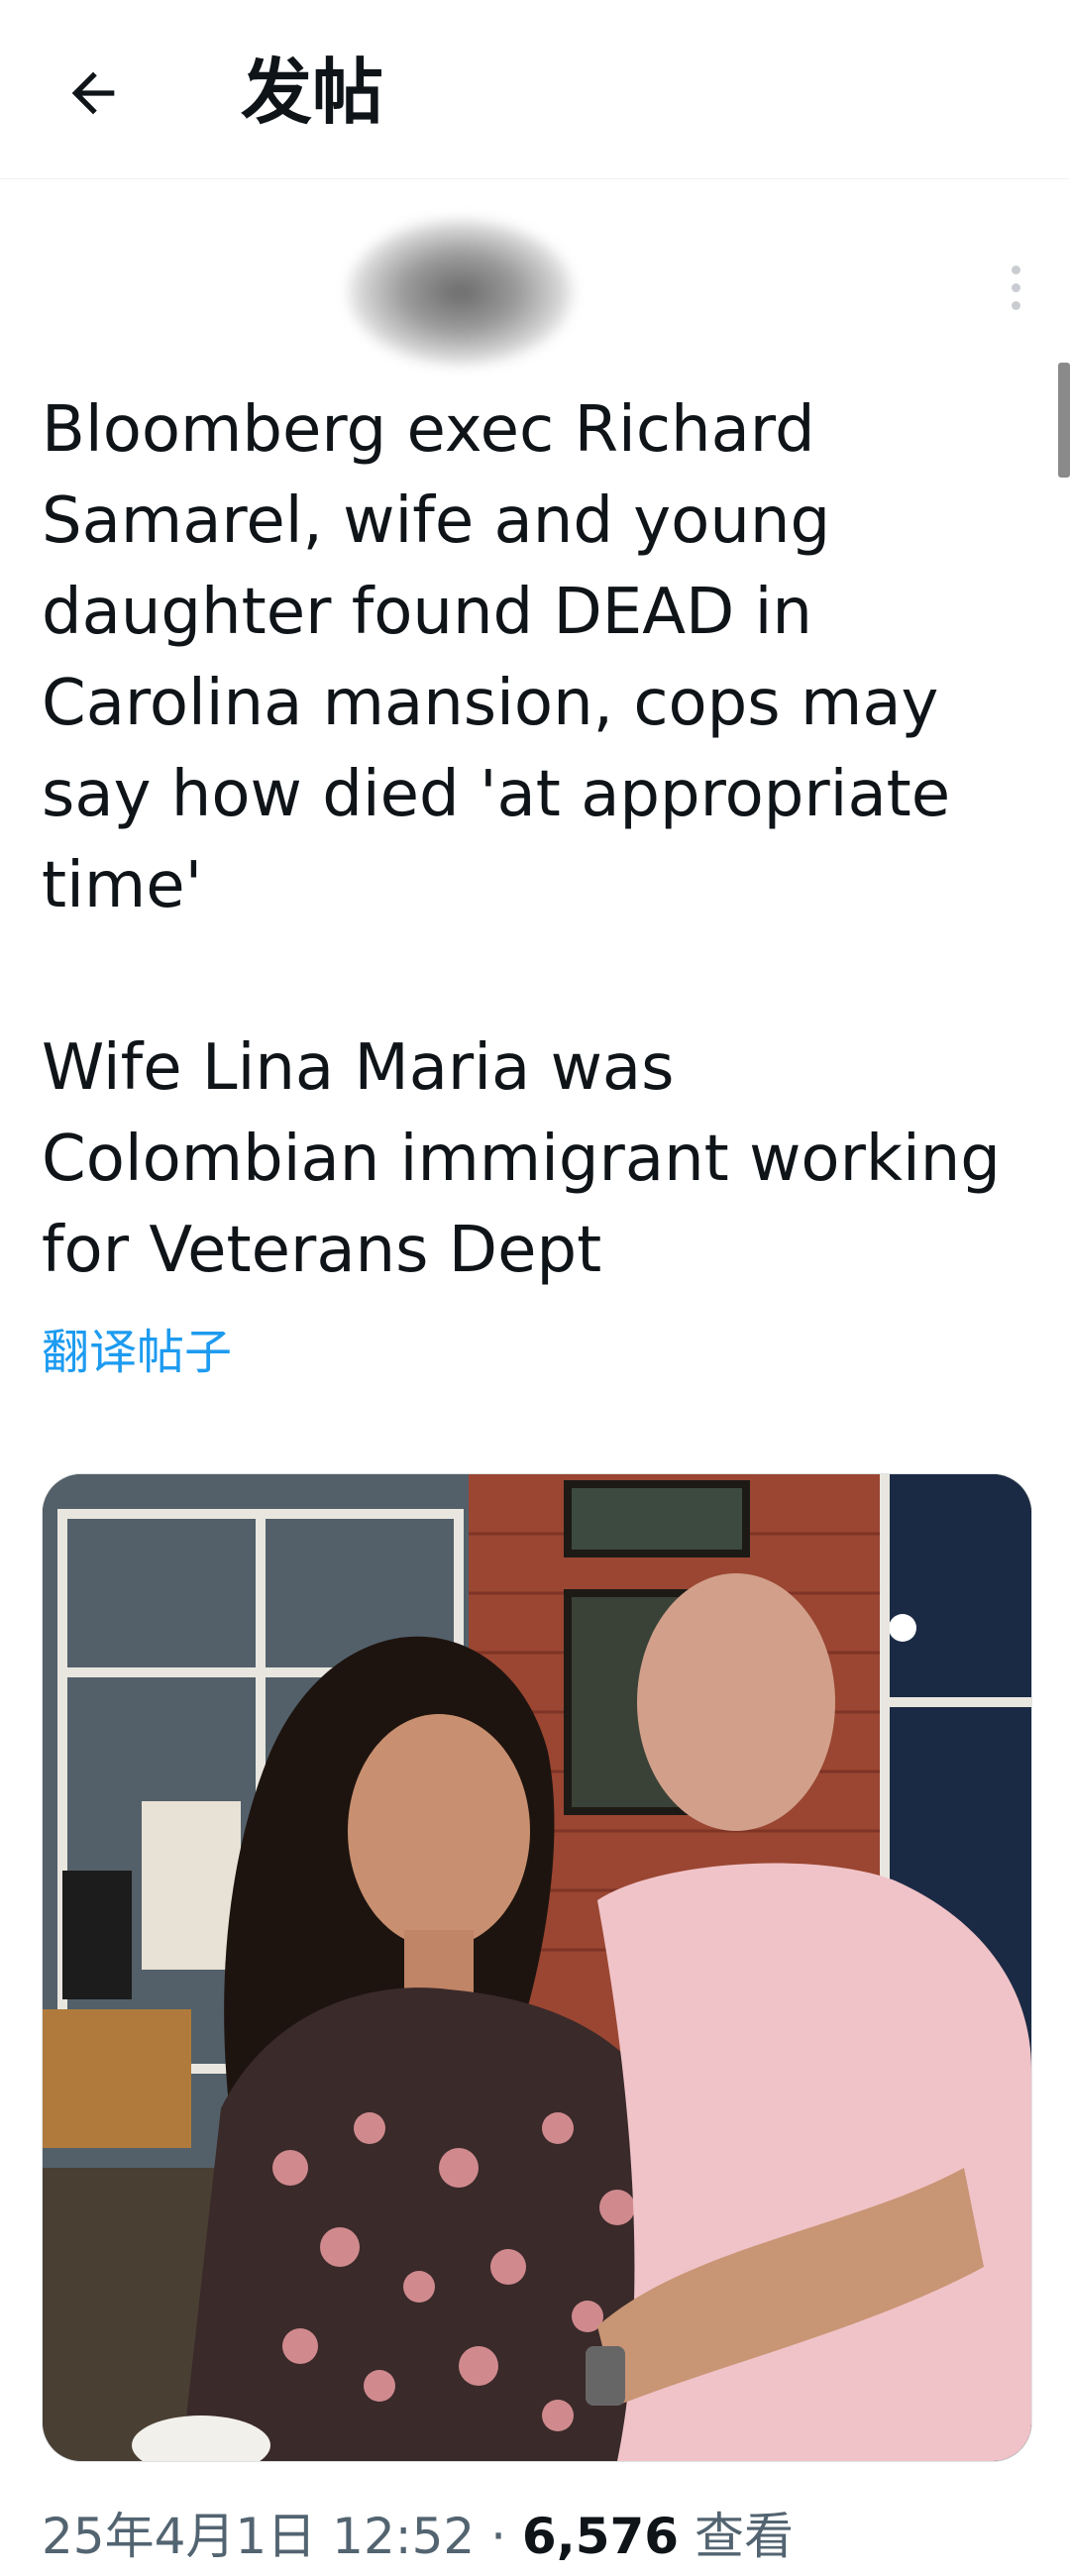  What do you see at coordinates (1015, 287) in the screenshot?
I see `more-options-button` at bounding box center [1015, 287].